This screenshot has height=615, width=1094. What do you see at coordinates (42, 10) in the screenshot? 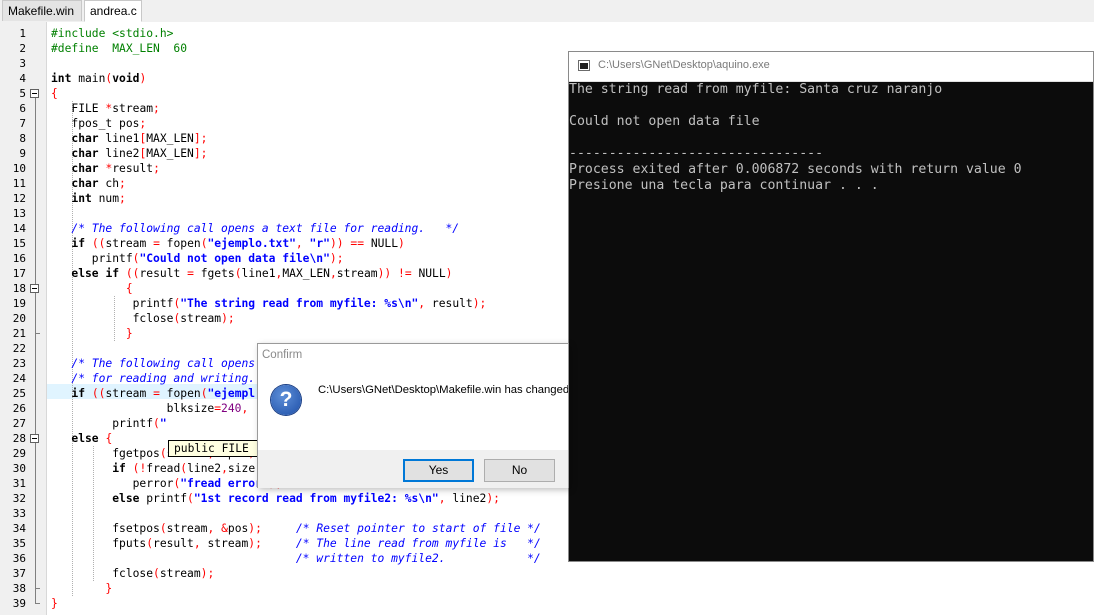
I see `tab-makefile: Makefile.win` at bounding box center [42, 10].